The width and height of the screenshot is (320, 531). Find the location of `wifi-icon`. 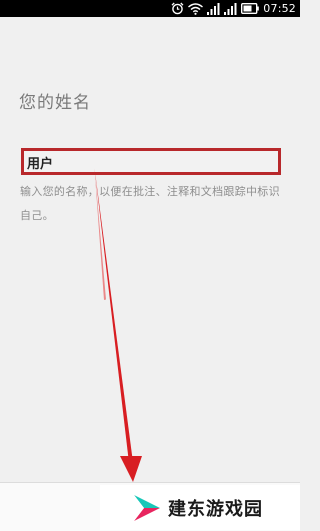

wifi-icon is located at coordinates (196, 8).